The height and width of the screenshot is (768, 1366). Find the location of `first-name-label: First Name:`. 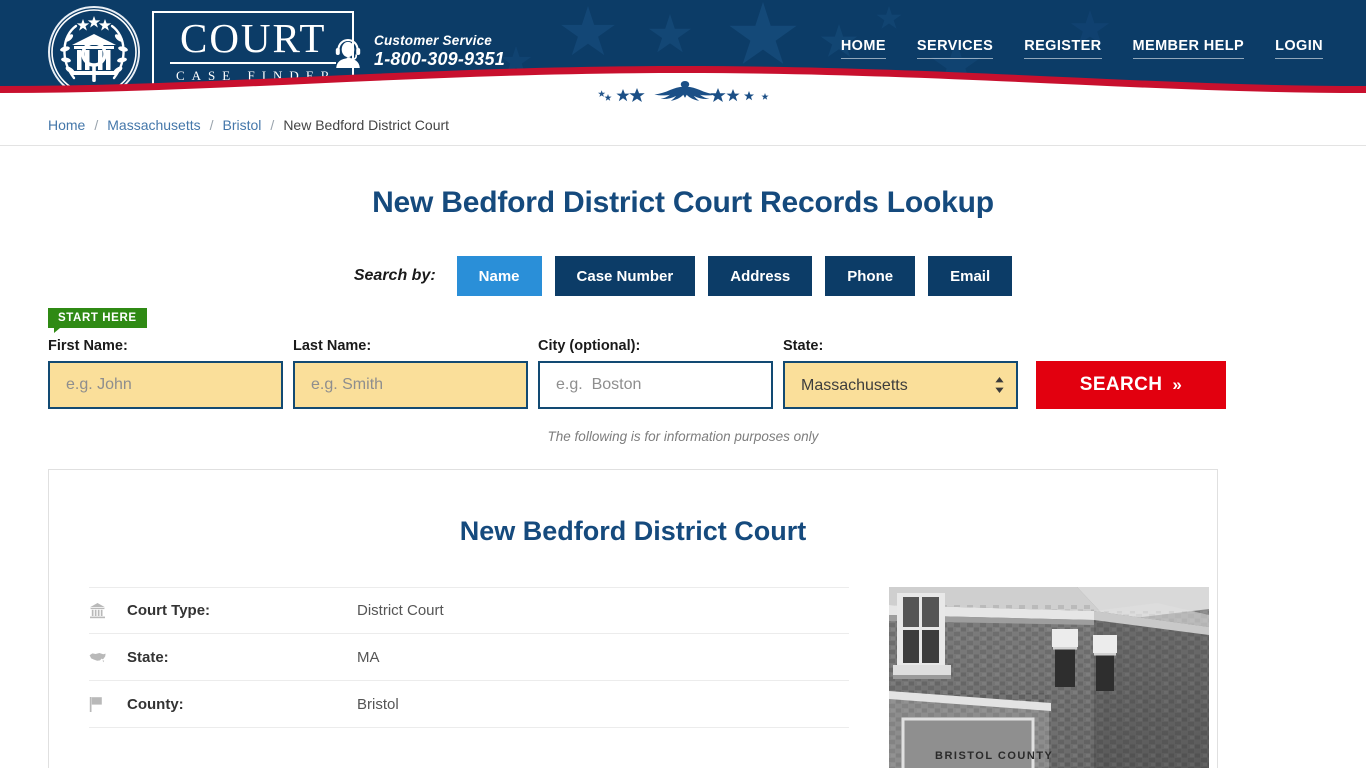

first-name-label: First Name: is located at coordinates (88, 346).